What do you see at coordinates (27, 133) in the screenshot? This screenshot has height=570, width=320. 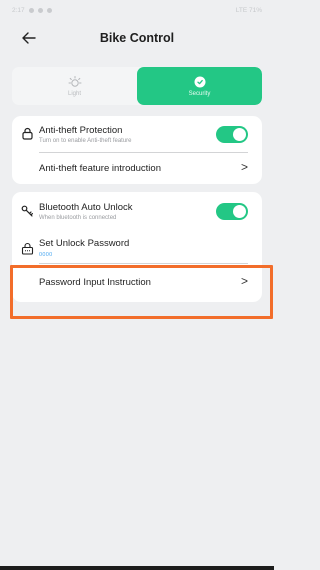 I see `lock-icon` at bounding box center [27, 133].